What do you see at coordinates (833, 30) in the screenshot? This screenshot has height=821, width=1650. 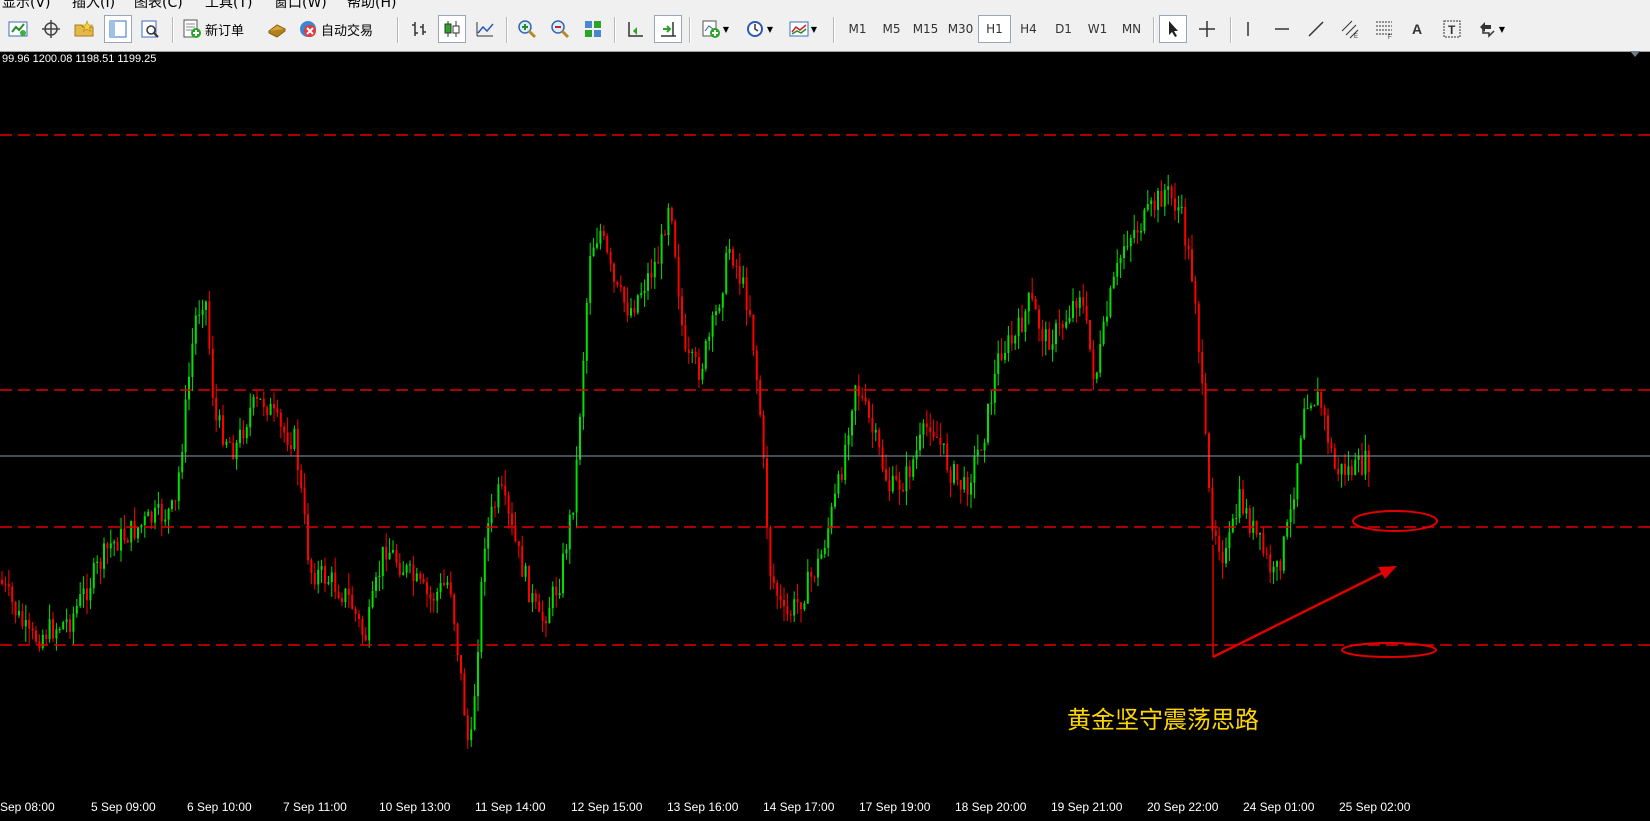 I see `toolbar-separator` at bounding box center [833, 30].